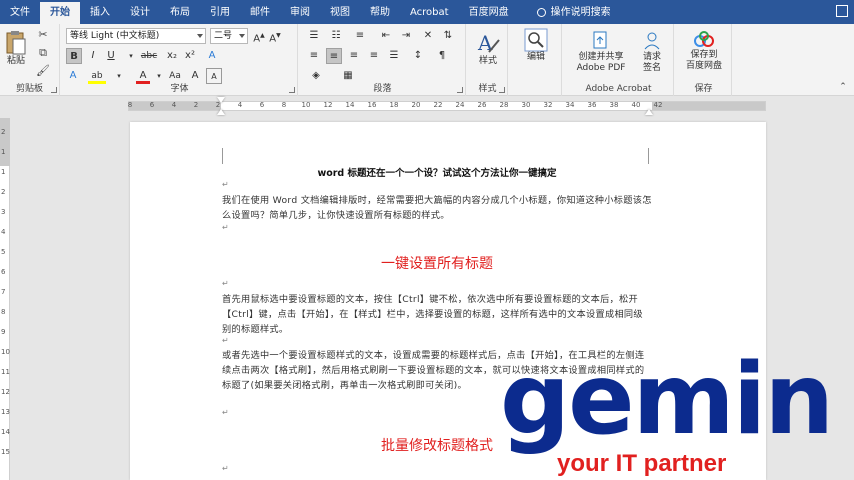  Describe the element at coordinates (140, 13) in the screenshot. I see `tab-design: 设计` at that location.